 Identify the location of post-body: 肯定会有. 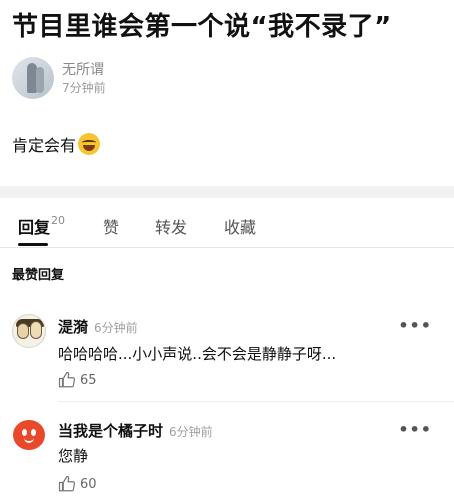
(56, 144).